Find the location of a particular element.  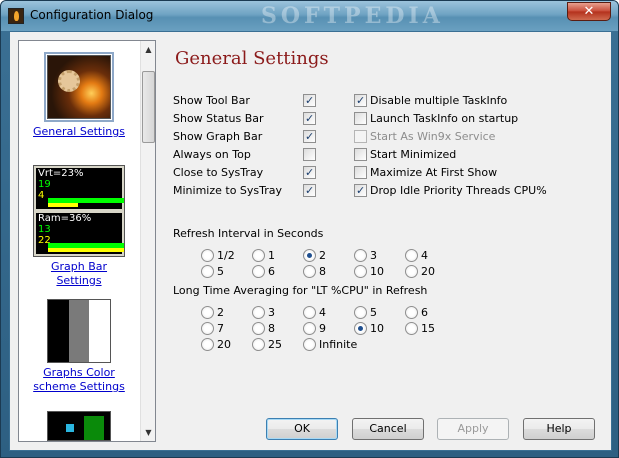

averaging-option-10: 10 is located at coordinates (376, 328).